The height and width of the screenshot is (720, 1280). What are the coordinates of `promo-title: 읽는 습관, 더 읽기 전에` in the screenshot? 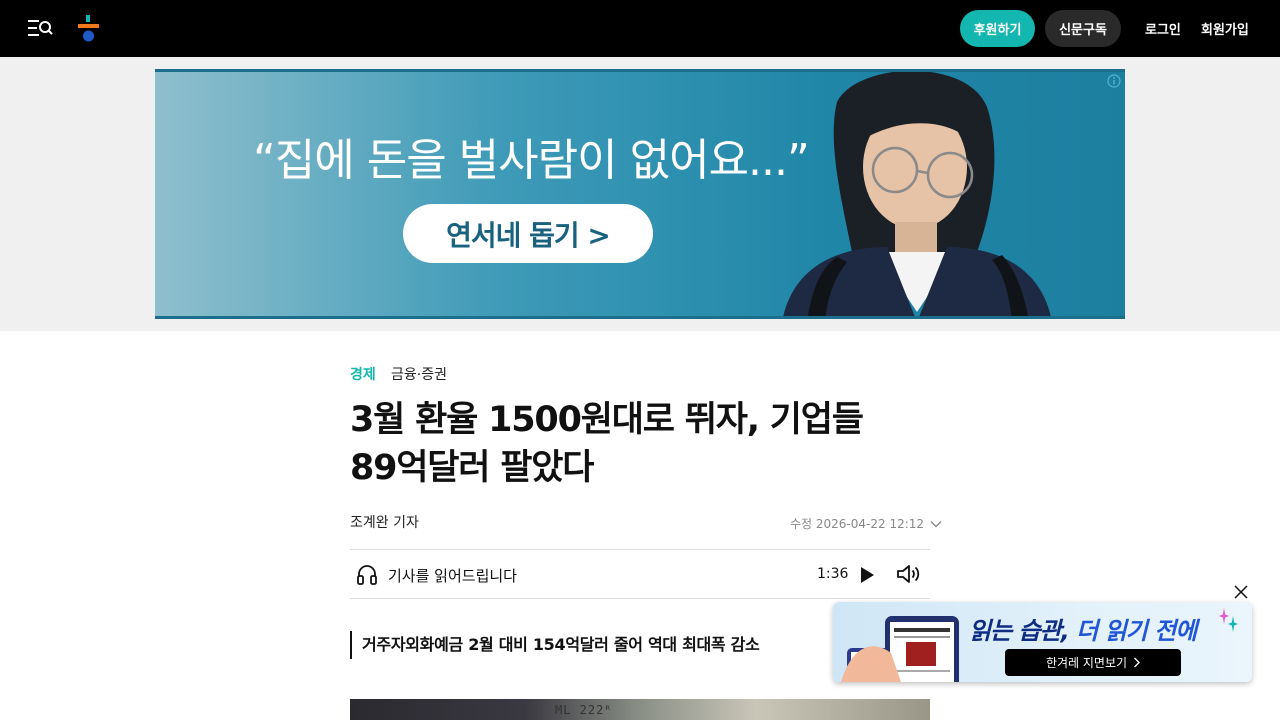 It's located at (1083, 628).